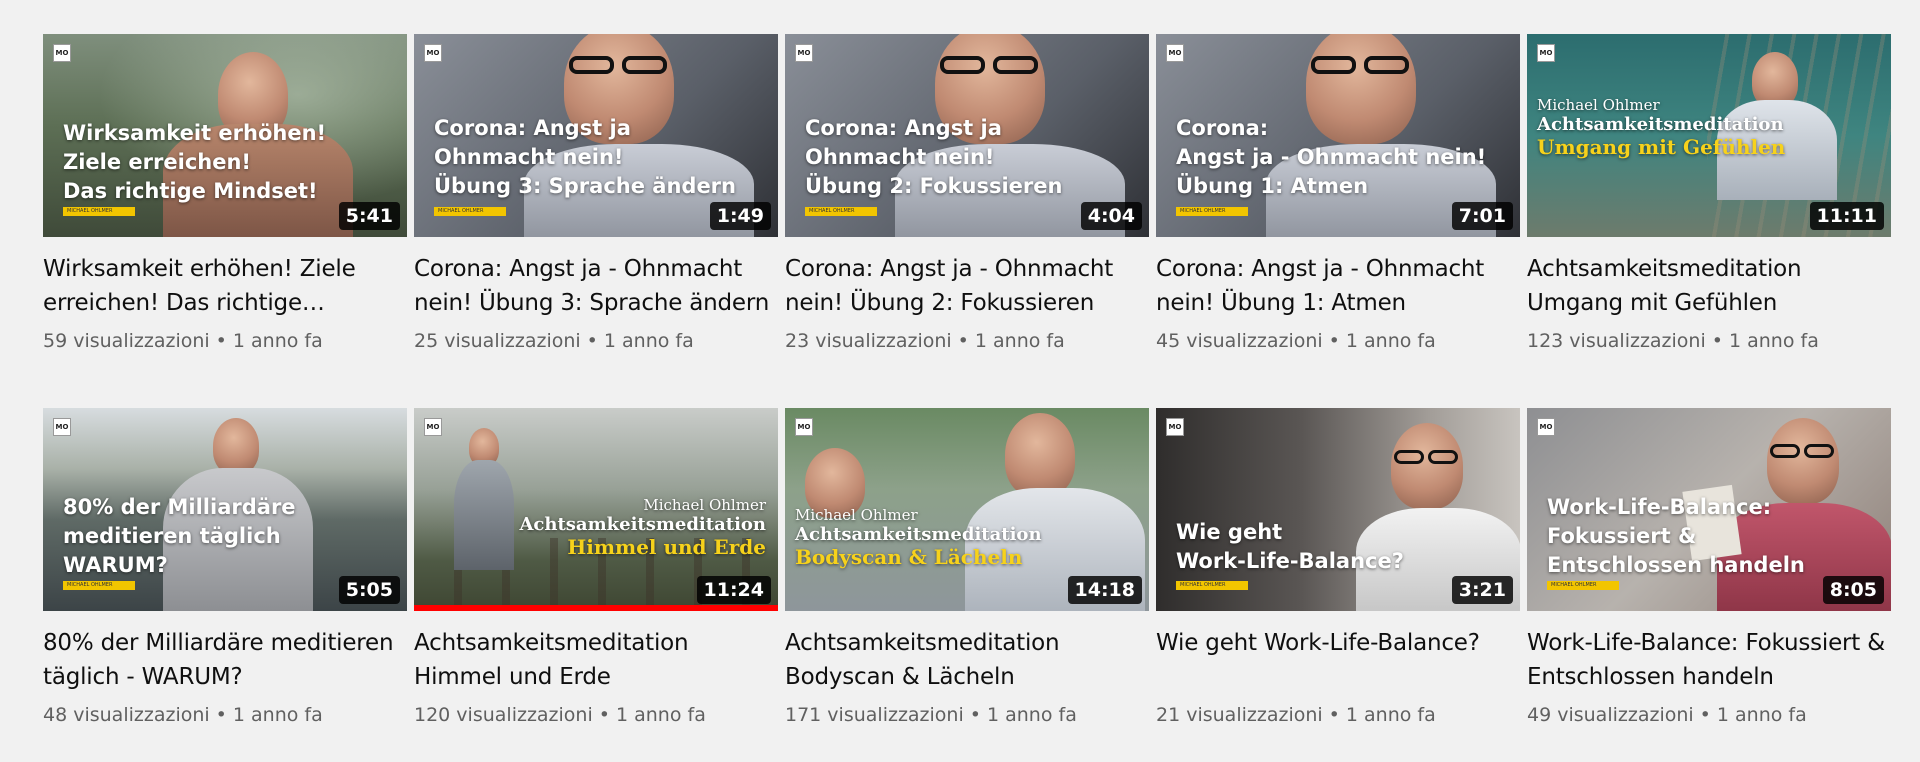 Image resolution: width=1920 pixels, height=762 pixels. Describe the element at coordinates (126, 715) in the screenshot. I see `view-count: 48 visualizzazioni` at that location.